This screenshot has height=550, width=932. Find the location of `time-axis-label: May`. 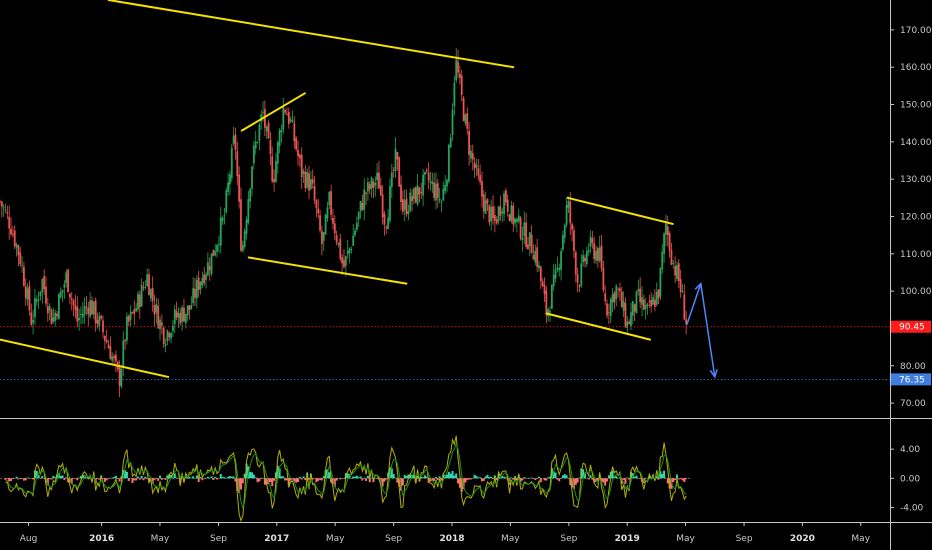

time-axis-label: May is located at coordinates (860, 539).